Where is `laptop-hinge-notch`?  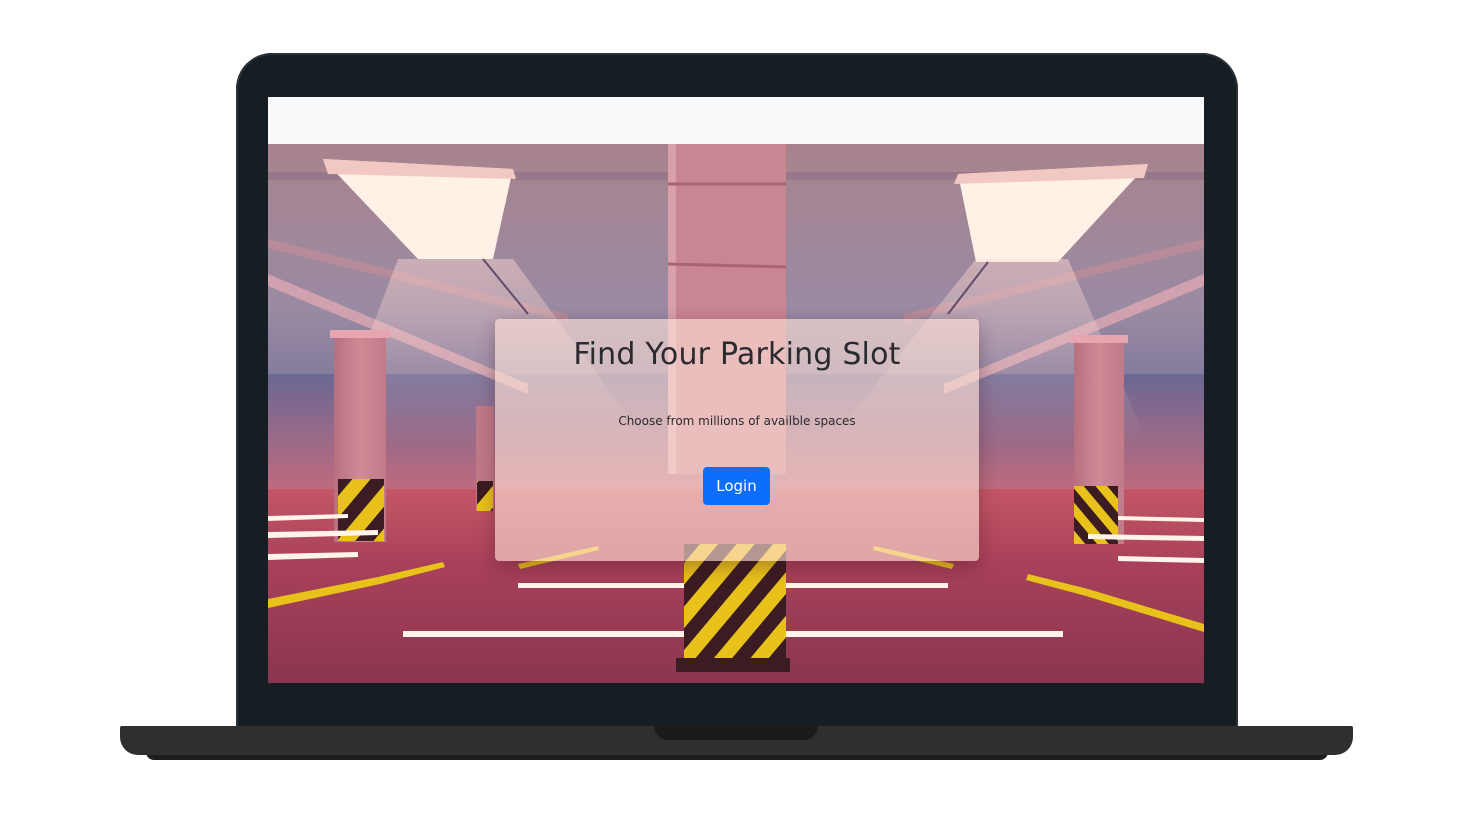
laptop-hinge-notch is located at coordinates (736, 733).